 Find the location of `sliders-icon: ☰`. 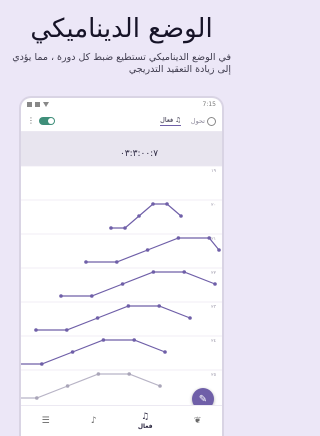

sliders-icon: ☰ is located at coordinates (45, 420).